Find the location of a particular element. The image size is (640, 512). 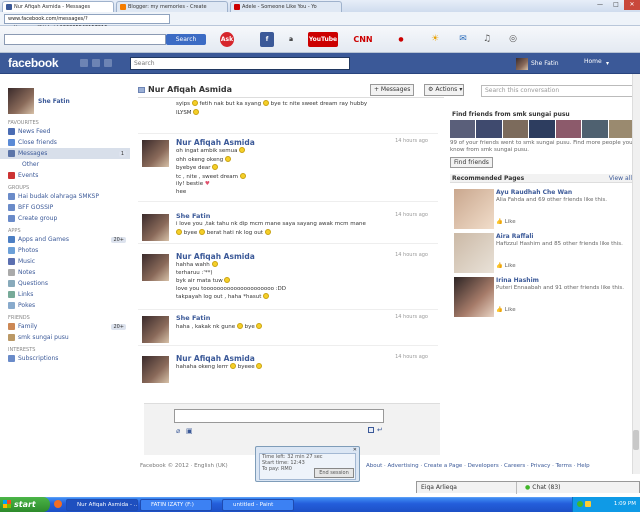

chat-tab-eiqa: Eiqa Arlieqa is located at coordinates (467, 488).